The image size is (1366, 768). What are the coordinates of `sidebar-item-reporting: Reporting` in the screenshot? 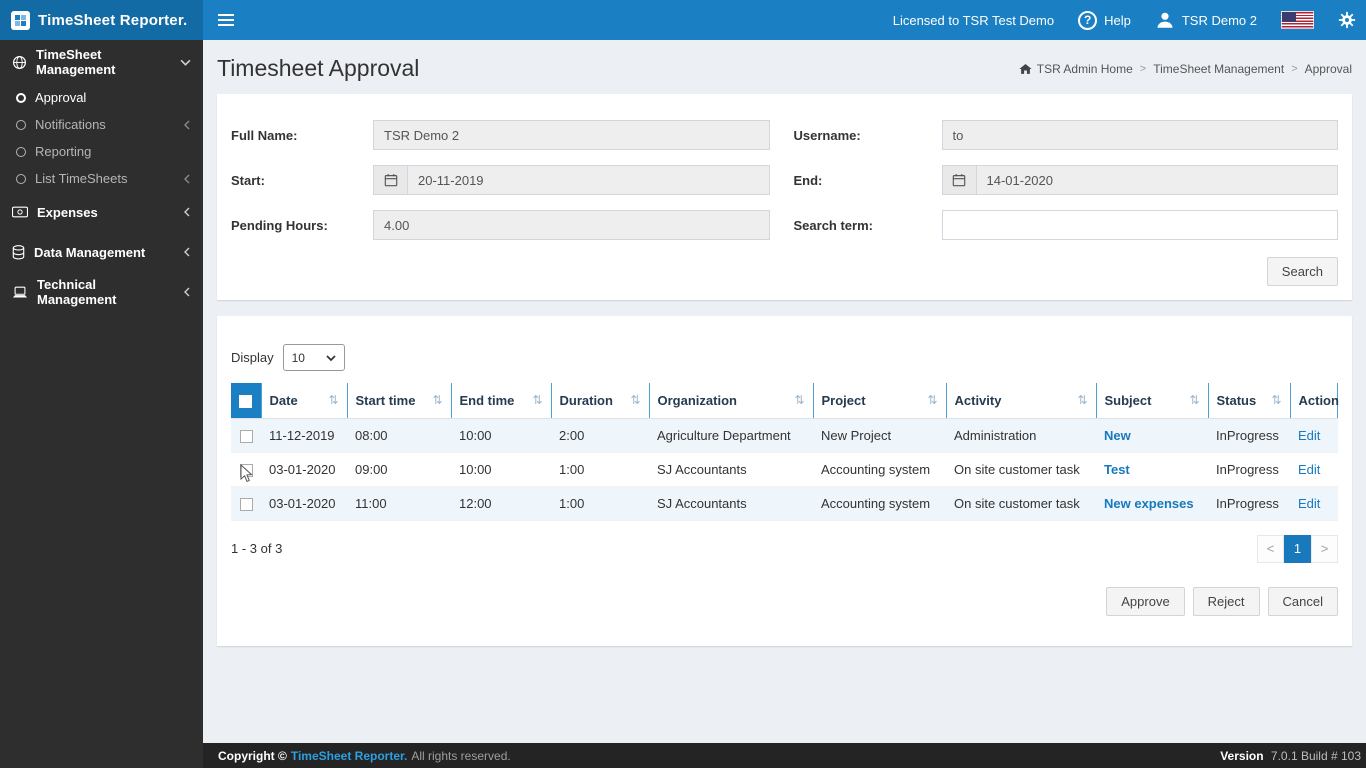 It's located at (101, 151).